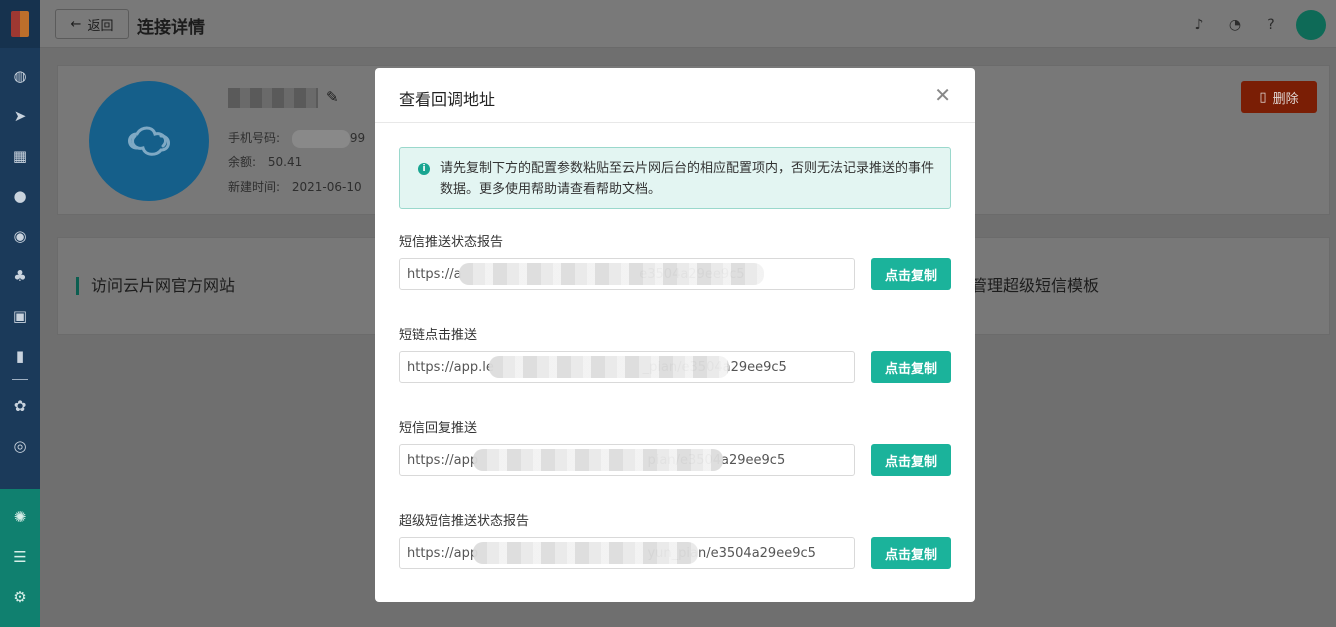 This screenshot has width=1336, height=627. I want to click on phone-value: 99, so click(328, 138).